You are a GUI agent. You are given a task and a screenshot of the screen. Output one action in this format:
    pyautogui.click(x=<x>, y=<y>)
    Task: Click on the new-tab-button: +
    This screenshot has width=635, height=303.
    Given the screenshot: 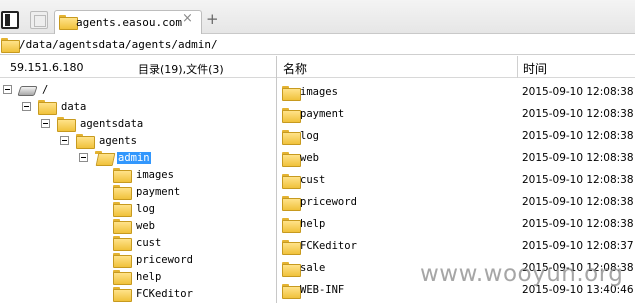 What is the action you would take?
    pyautogui.click(x=212, y=19)
    